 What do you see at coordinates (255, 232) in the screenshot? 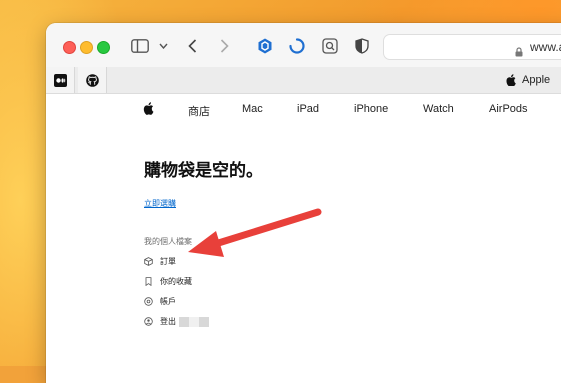
I see `annotation-arrow-icon` at bounding box center [255, 232].